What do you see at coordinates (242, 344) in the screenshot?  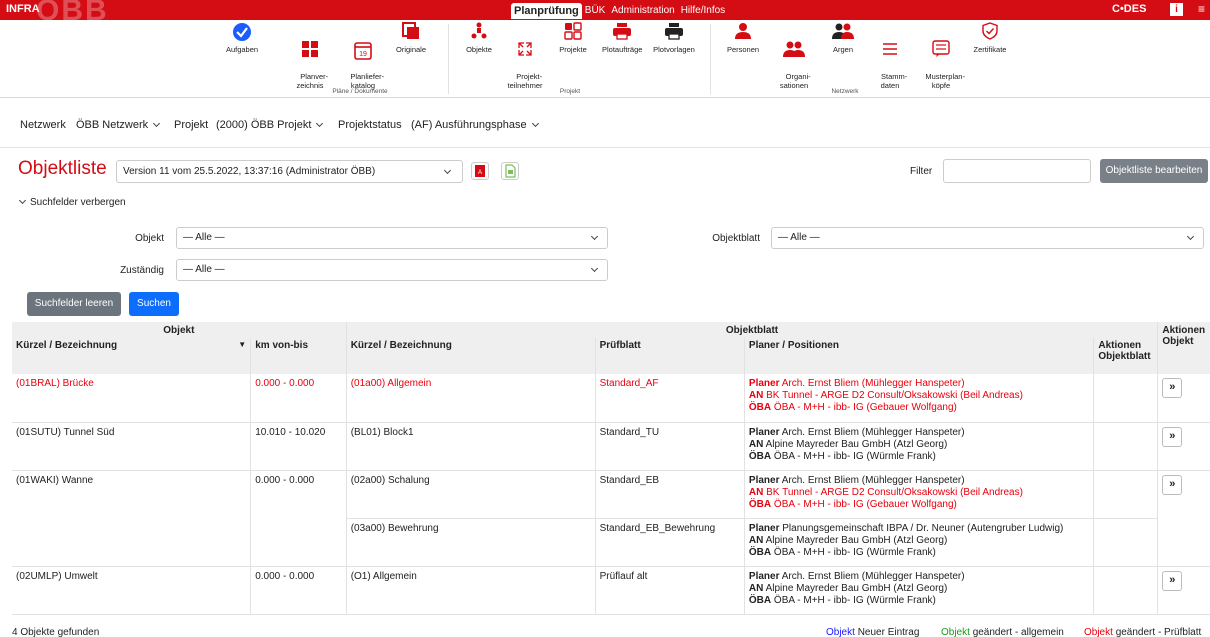 I see `sort-down-icon: ▼` at bounding box center [242, 344].